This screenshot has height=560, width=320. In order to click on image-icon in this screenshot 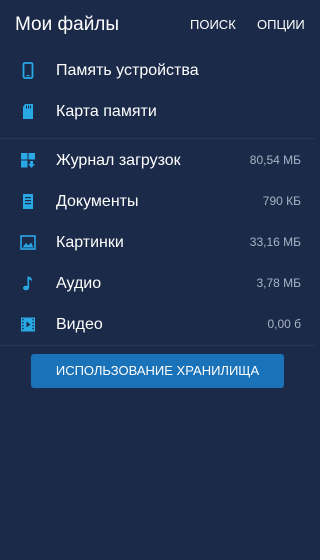, I will do `click(28, 242)`.